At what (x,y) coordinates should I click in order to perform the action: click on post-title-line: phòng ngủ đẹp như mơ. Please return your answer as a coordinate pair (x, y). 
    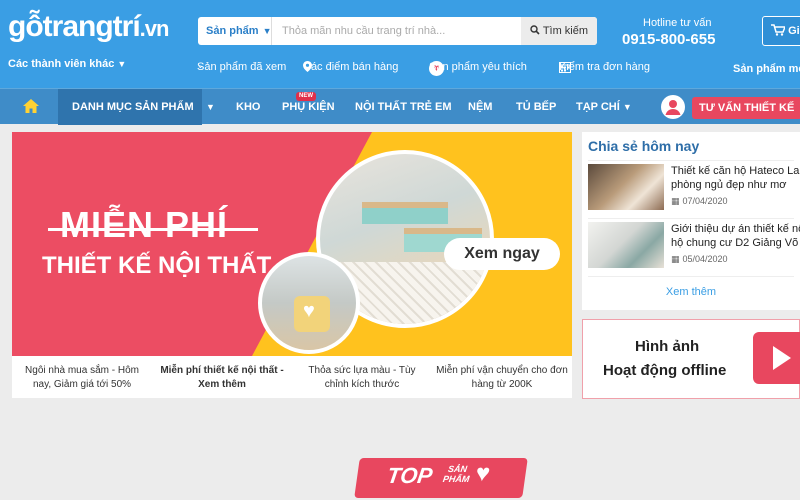
    Looking at the image, I should click on (729, 185).